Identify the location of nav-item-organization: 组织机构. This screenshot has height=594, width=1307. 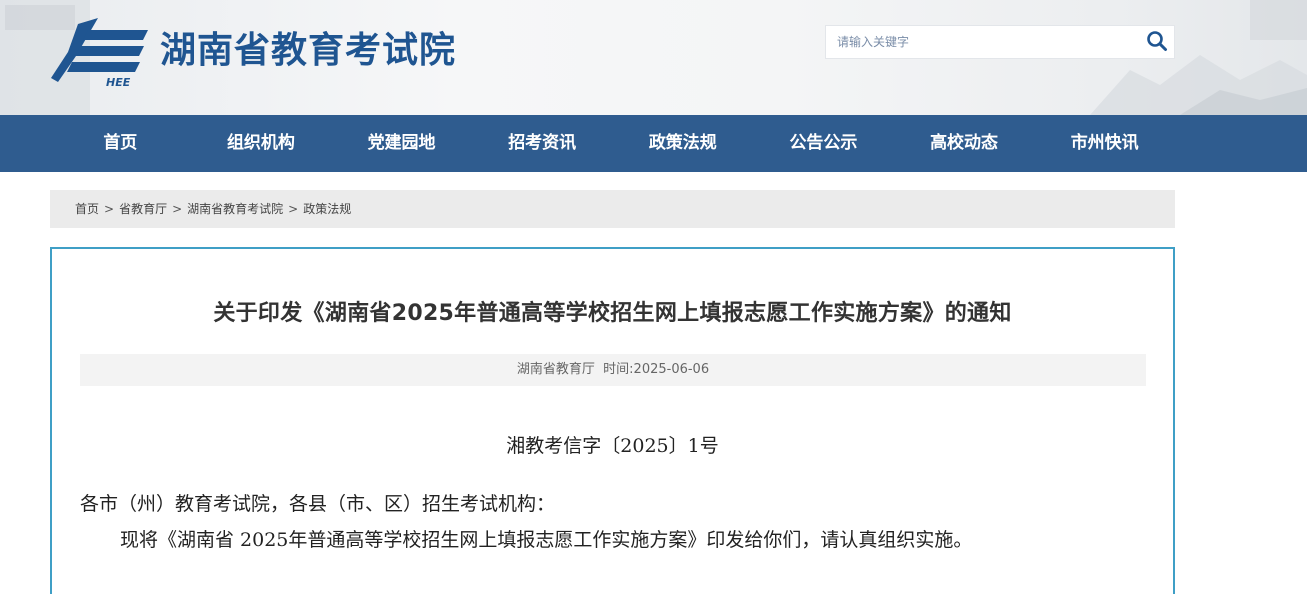
(261, 143).